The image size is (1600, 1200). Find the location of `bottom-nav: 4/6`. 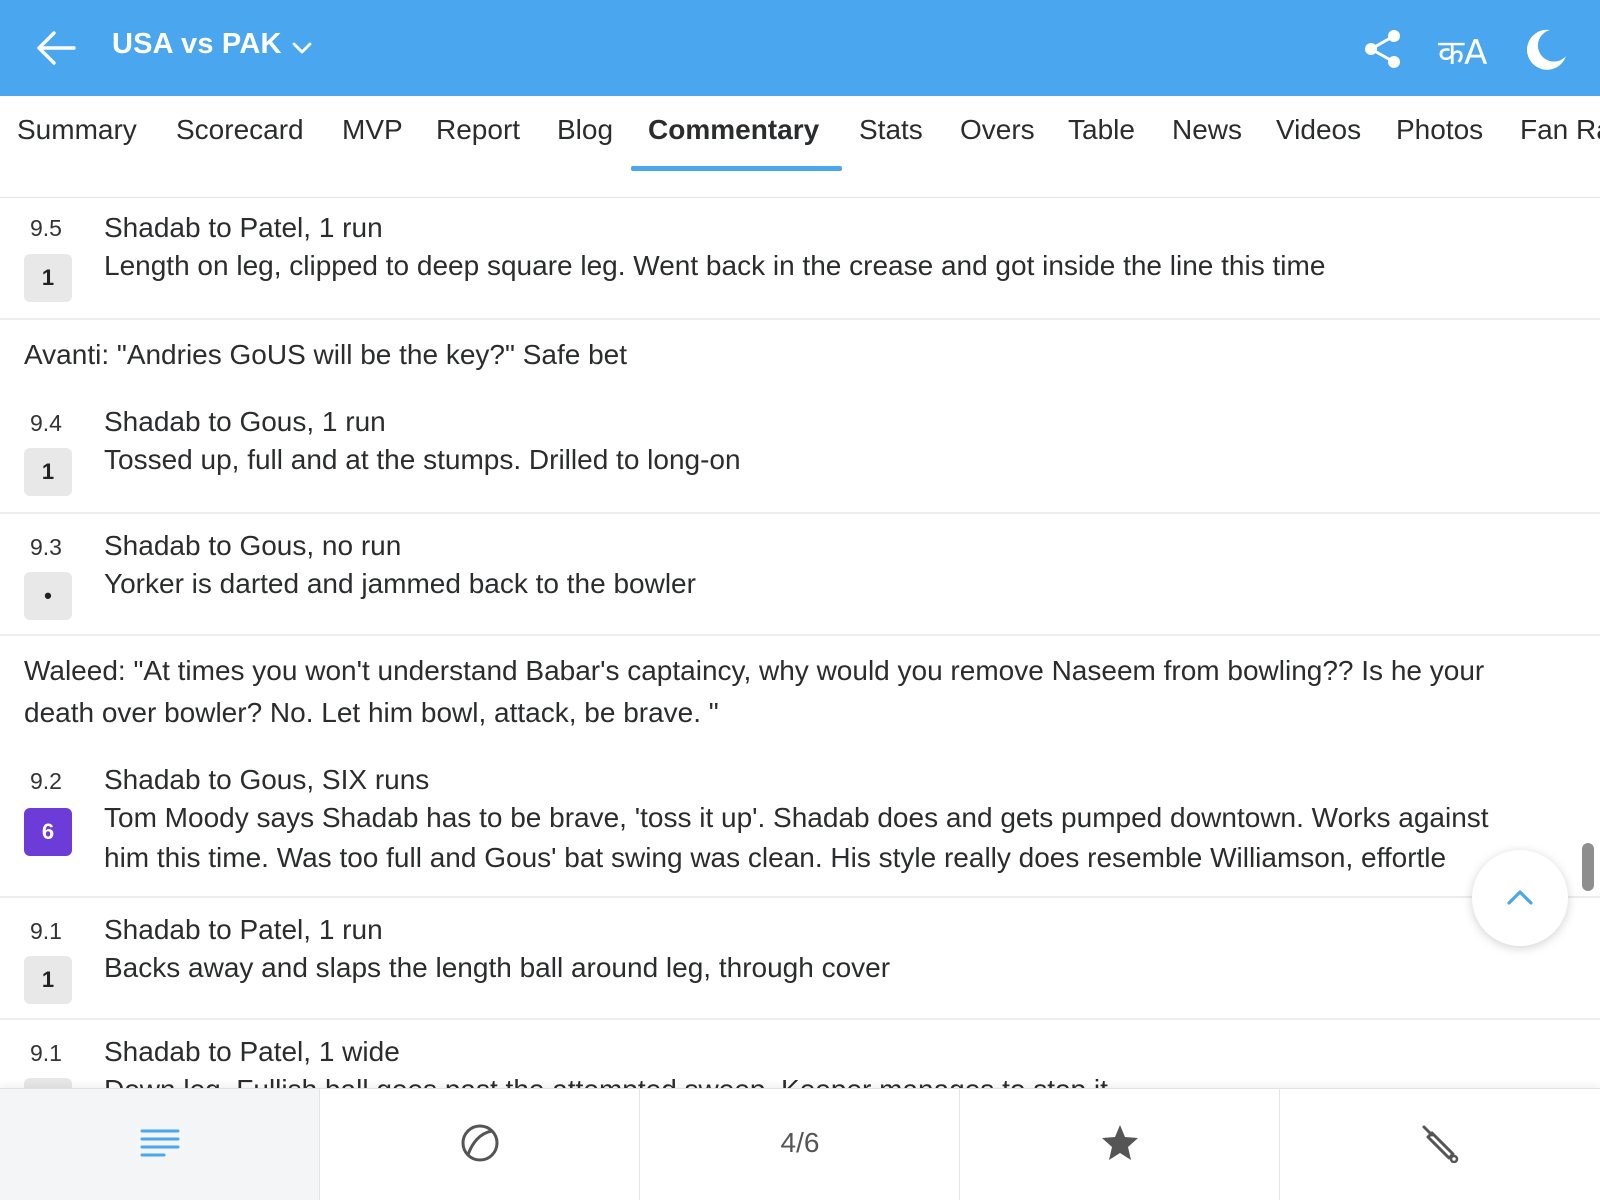

bottom-nav: 4/6 is located at coordinates (800, 1144).